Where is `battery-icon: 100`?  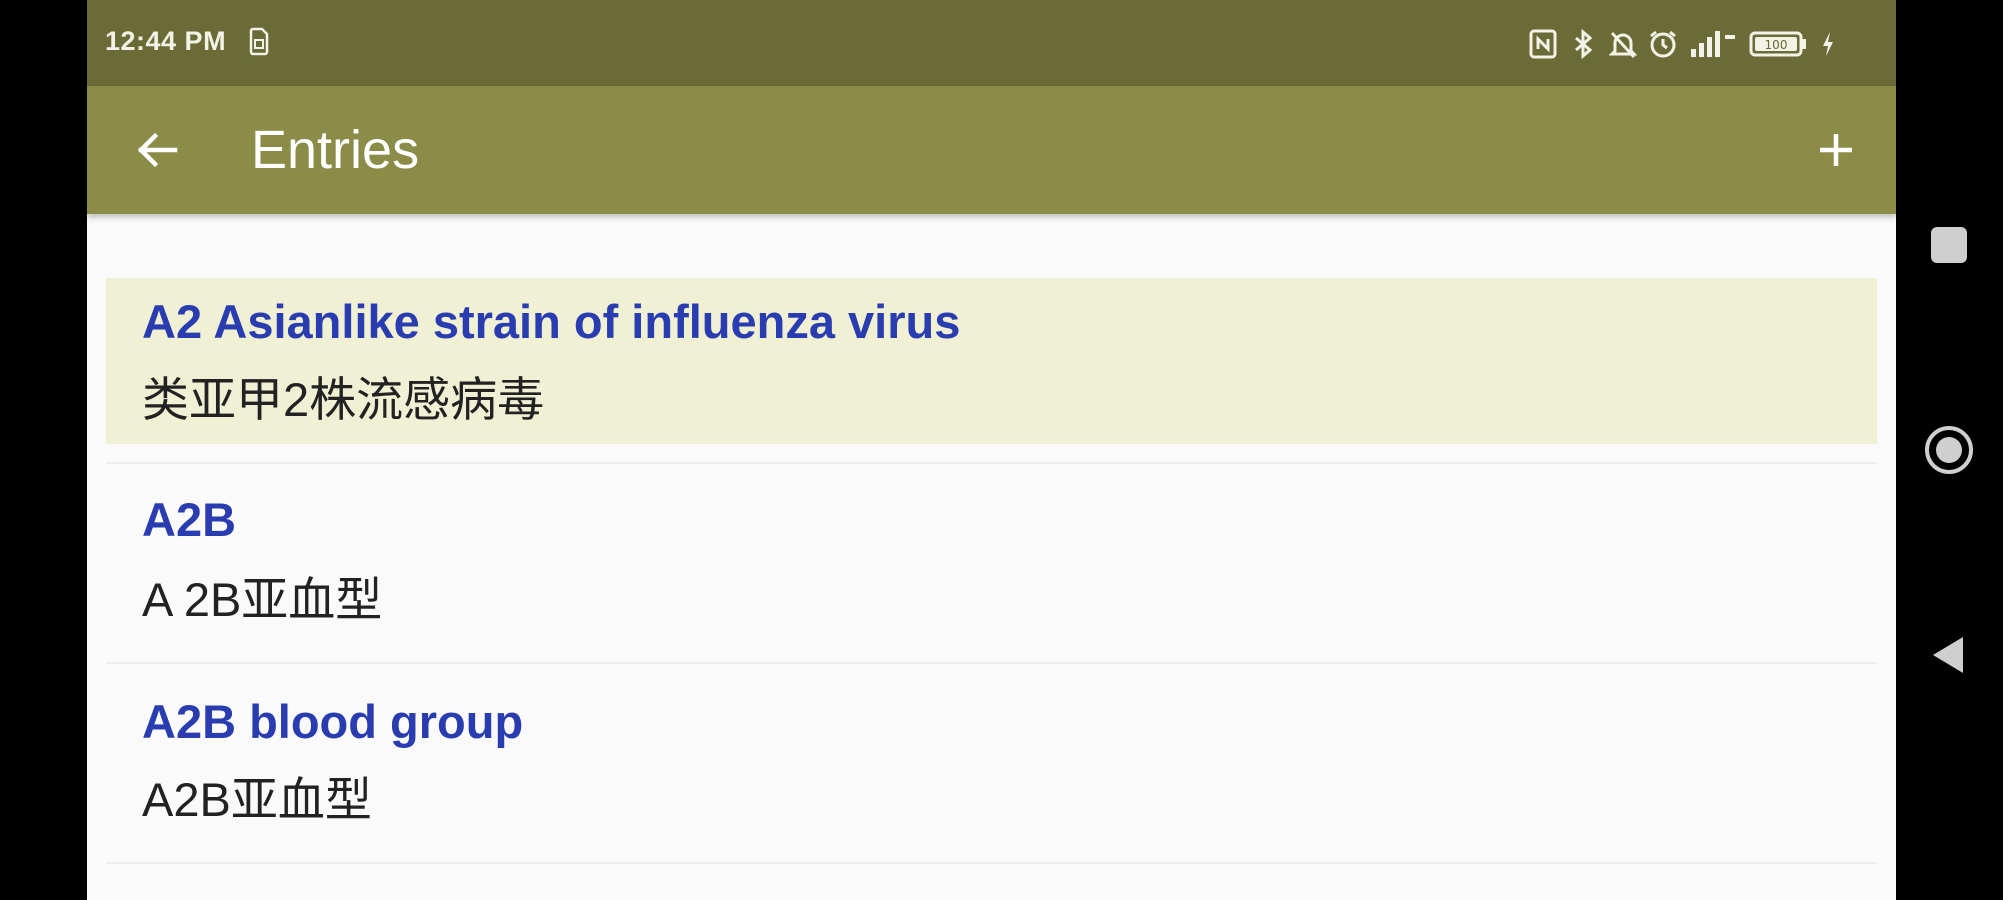 battery-icon: 100 is located at coordinates (1779, 44).